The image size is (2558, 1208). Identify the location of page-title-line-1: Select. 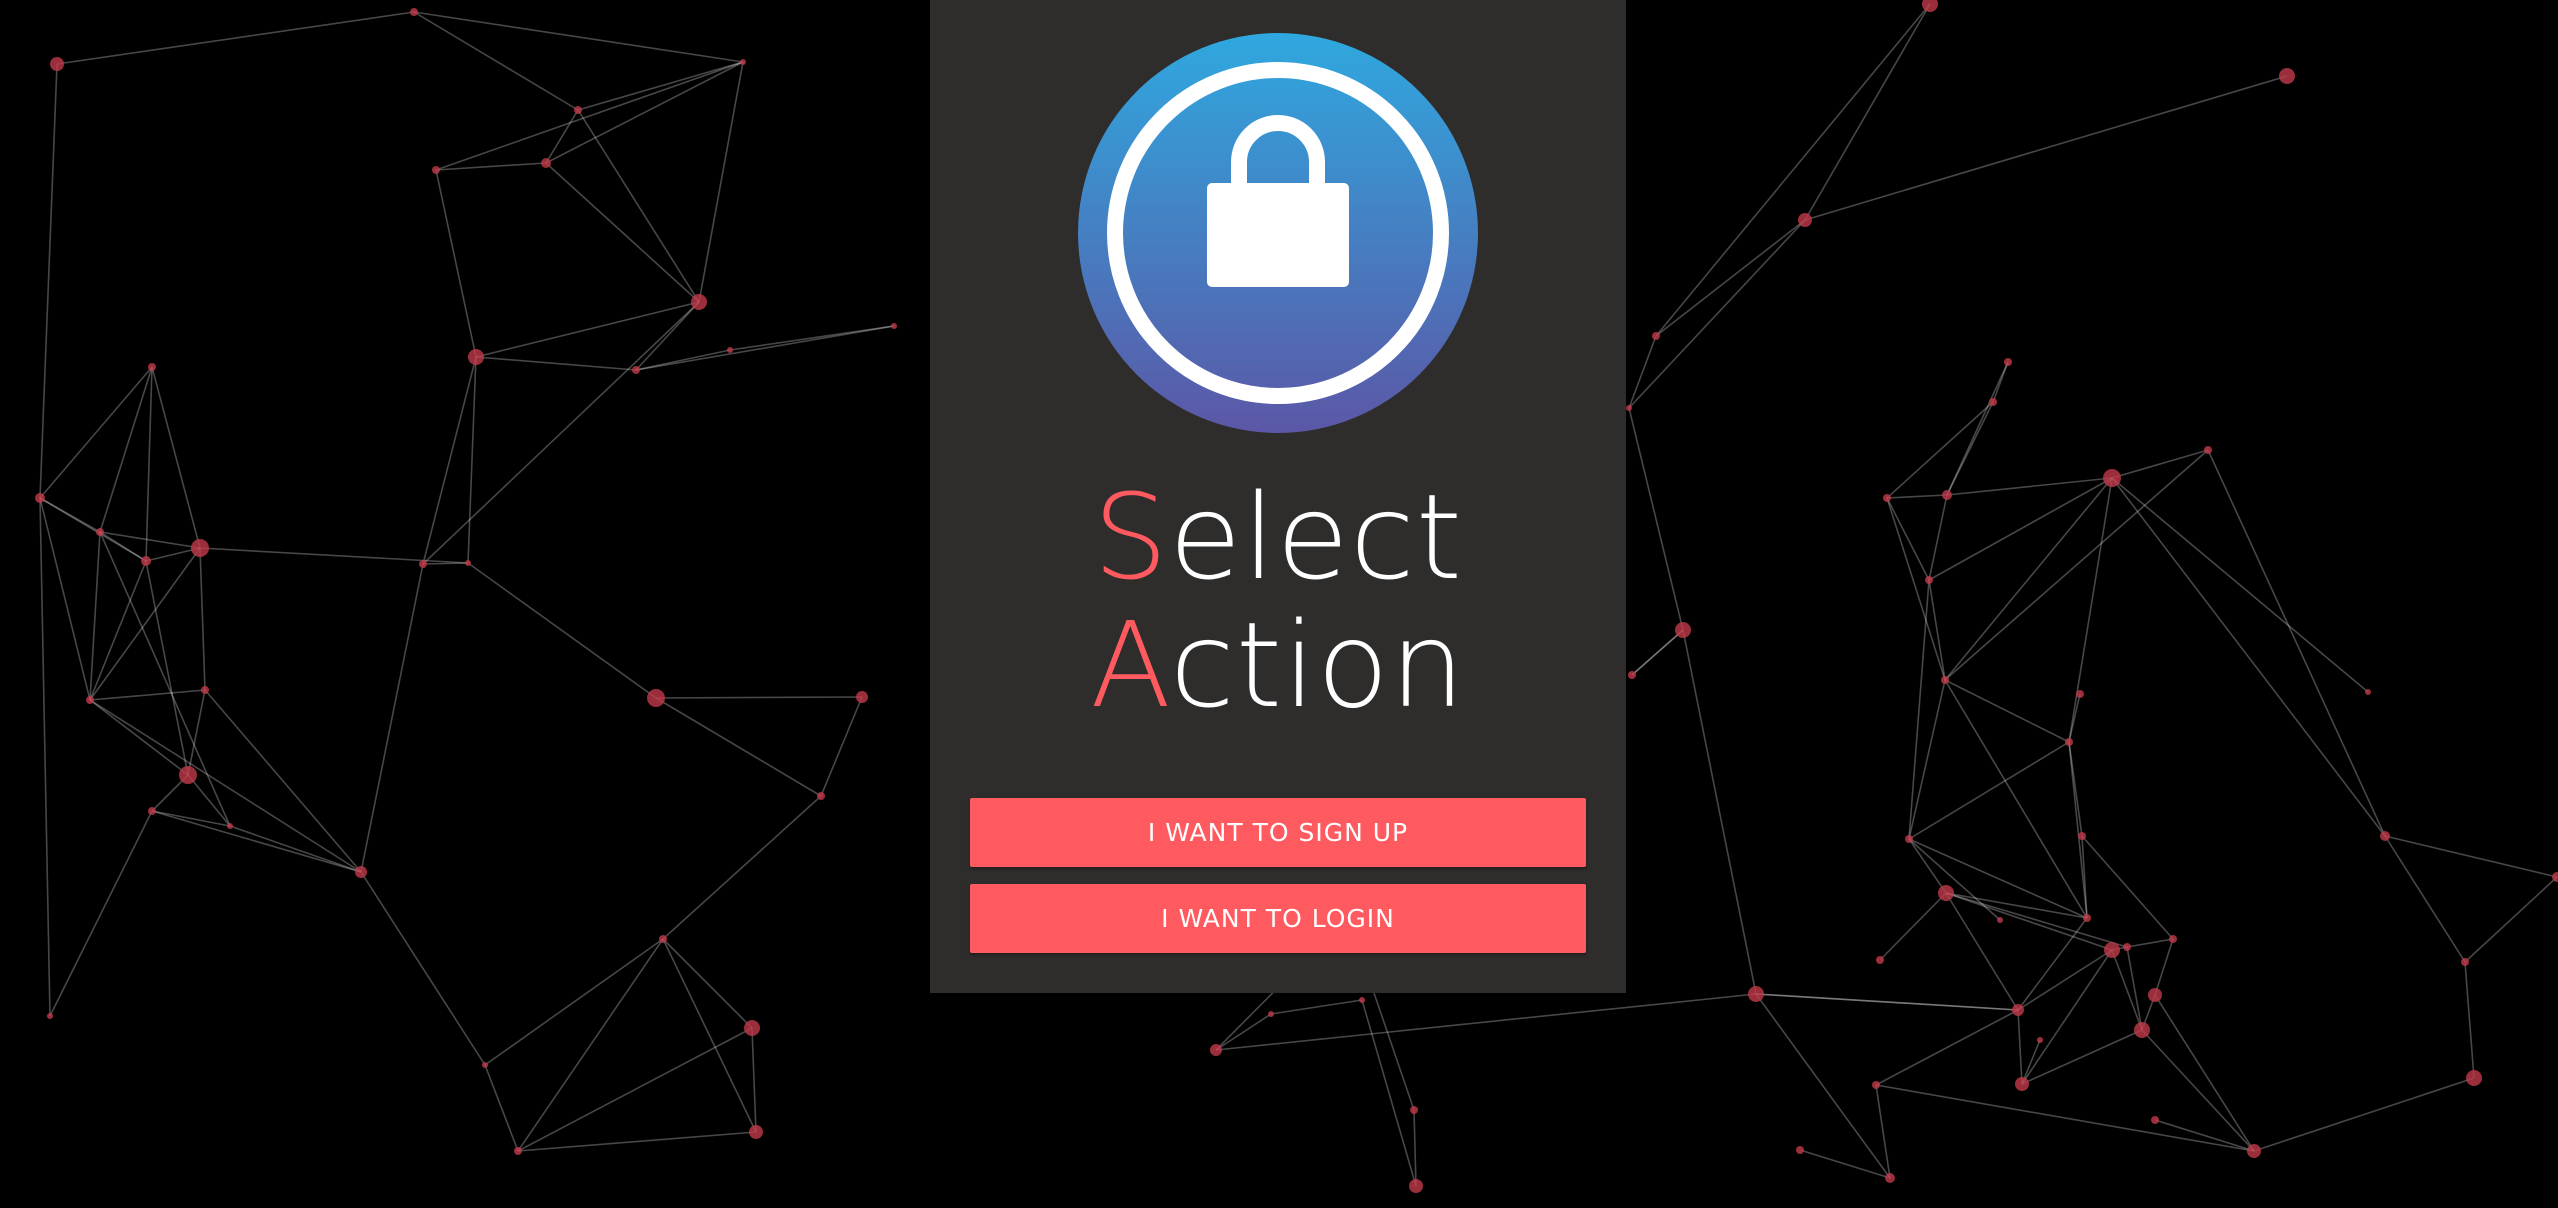
(1278, 537).